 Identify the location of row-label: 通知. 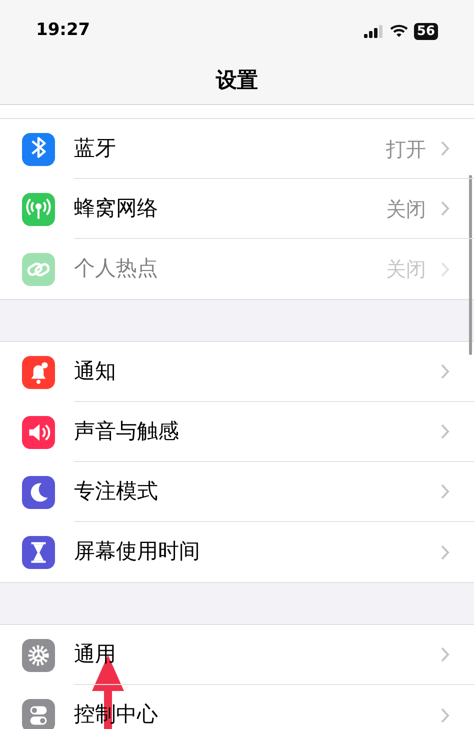
(95, 371).